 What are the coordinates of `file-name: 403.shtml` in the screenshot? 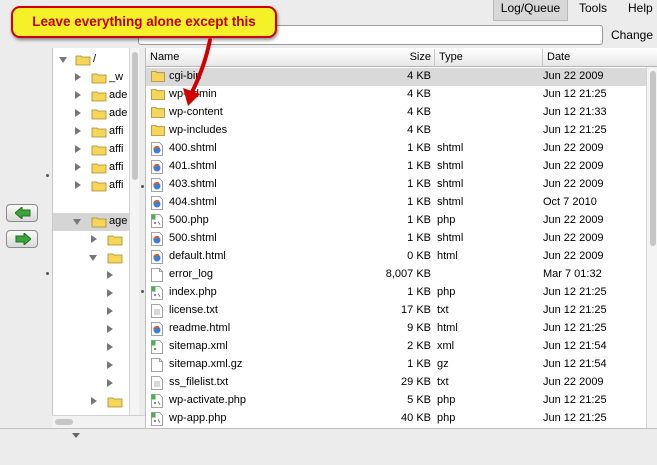 It's located at (193, 184).